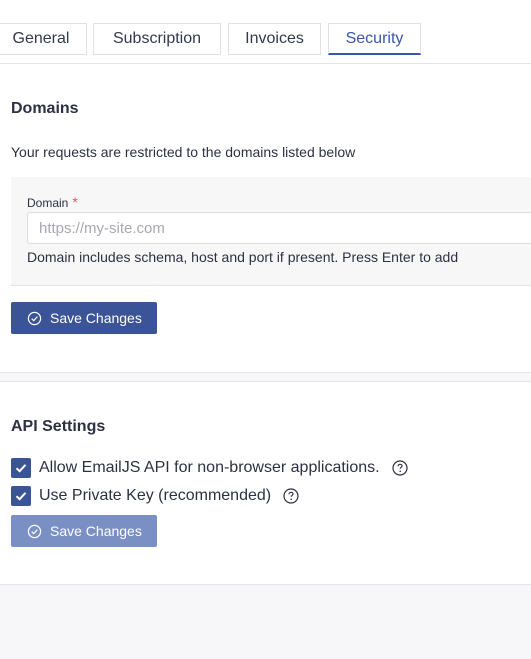 The image size is (531, 659). I want to click on private-key-label: Use Private Key (recommended), so click(155, 495).